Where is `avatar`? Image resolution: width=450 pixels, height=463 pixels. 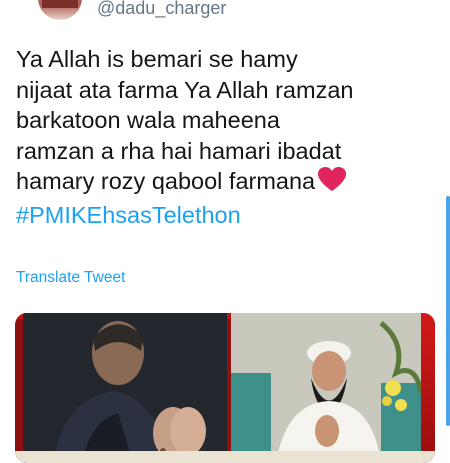
avatar is located at coordinates (60, 10).